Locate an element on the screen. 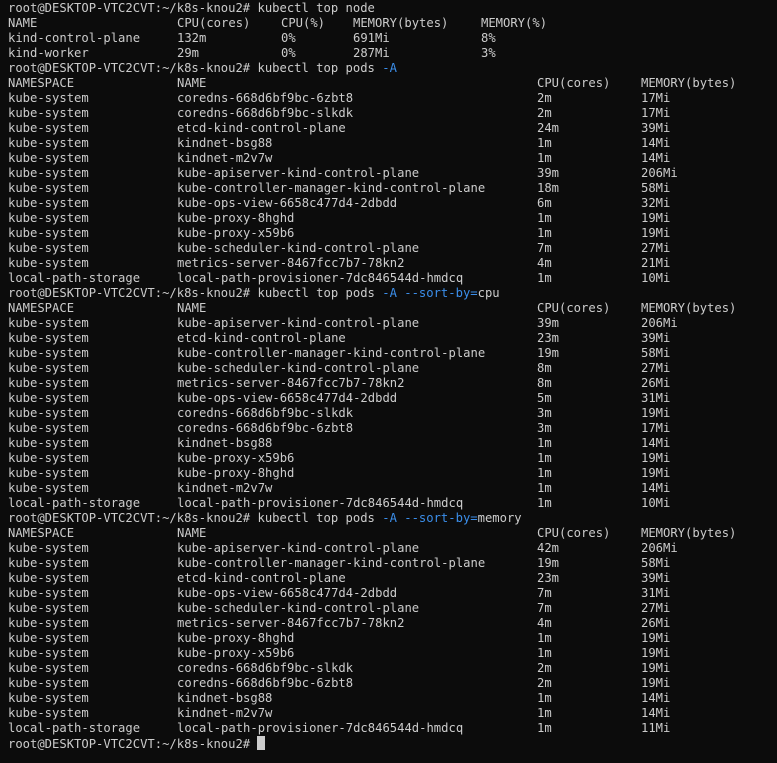 This screenshot has height=763, width=777. table-cell: 4m is located at coordinates (544, 263).